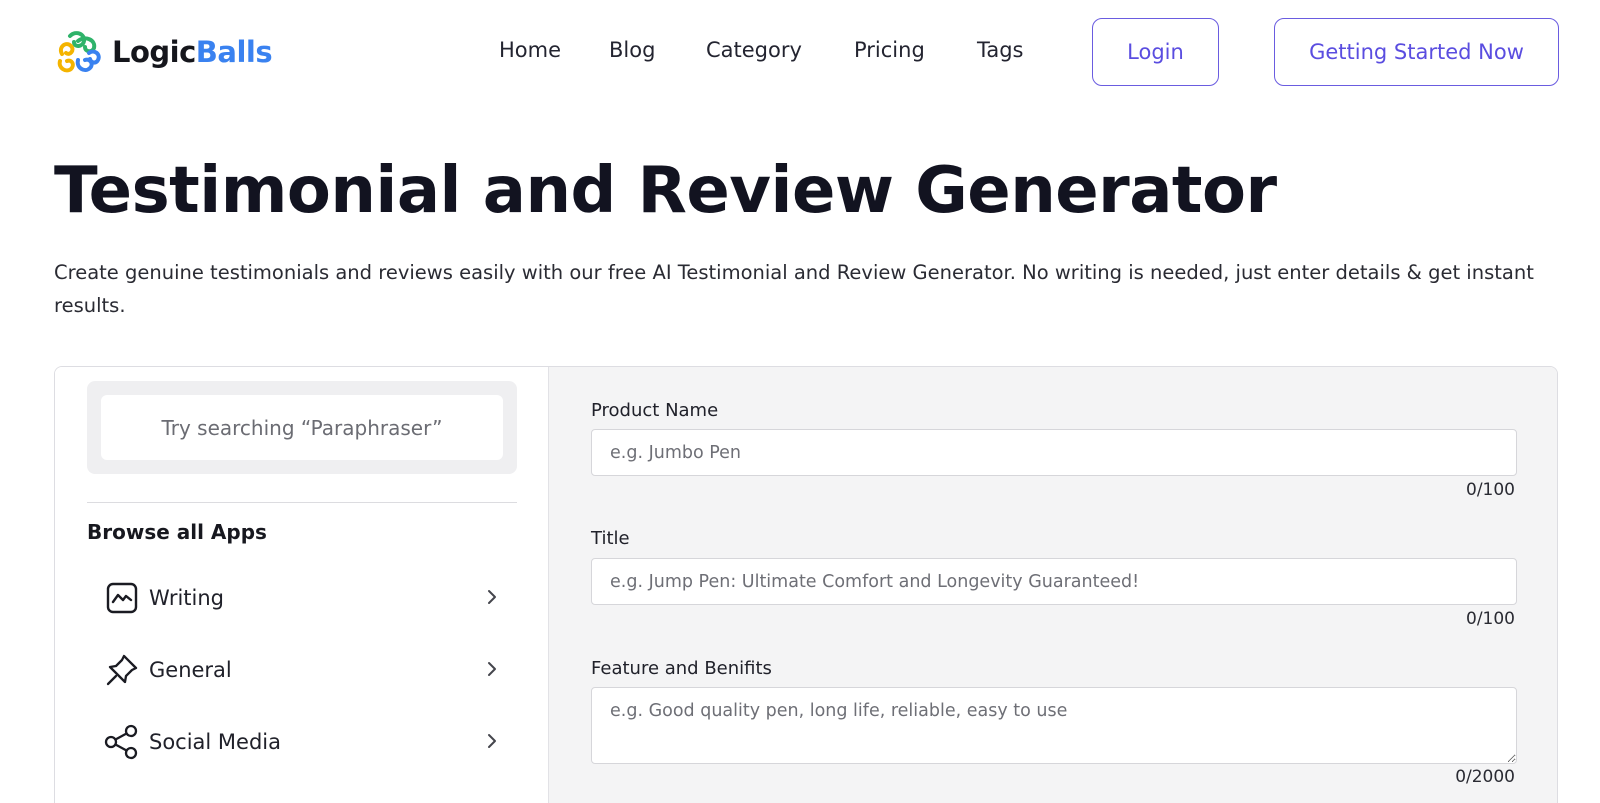  Describe the element at coordinates (1054, 581) in the screenshot. I see `title-input` at that location.